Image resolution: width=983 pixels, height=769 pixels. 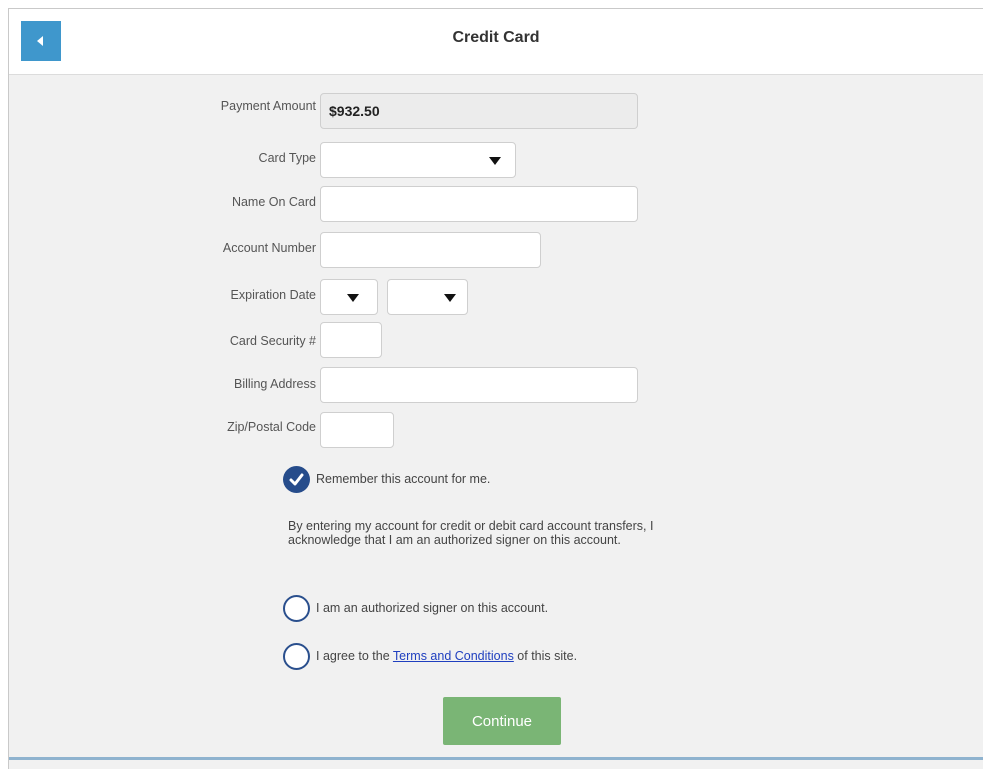 What do you see at coordinates (357, 430) in the screenshot?
I see `zip-code-input` at bounding box center [357, 430].